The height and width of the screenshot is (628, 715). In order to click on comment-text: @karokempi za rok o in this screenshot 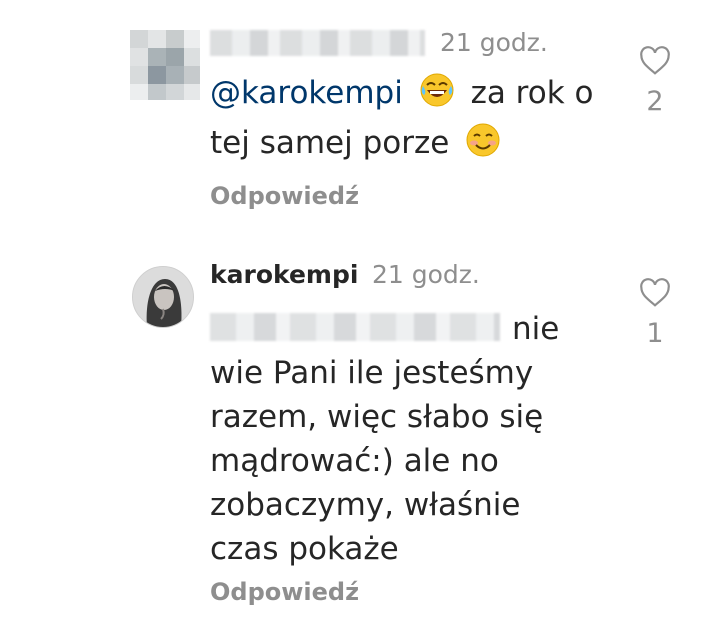, I will do `click(402, 93)`.